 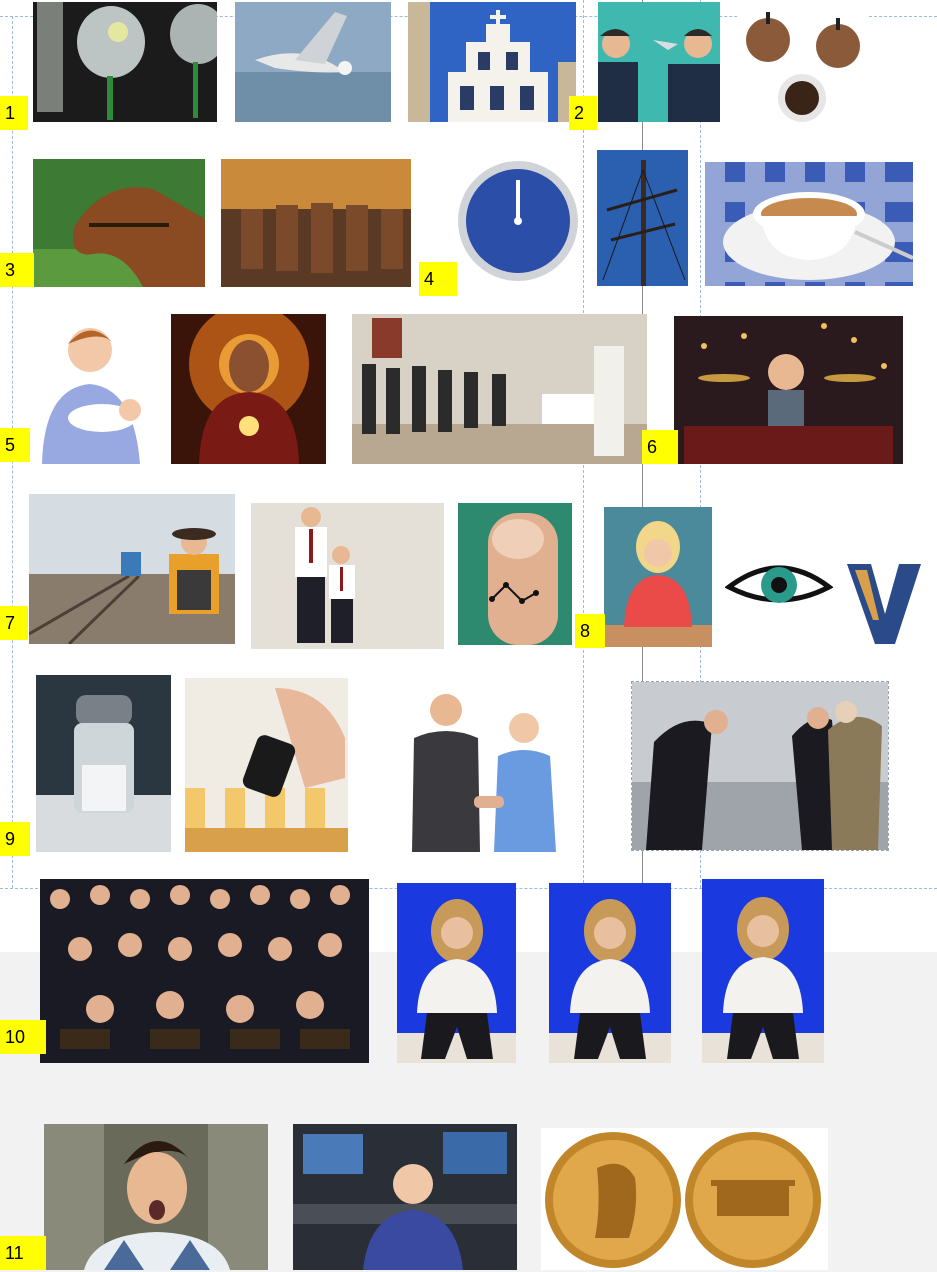 I want to click on row-number-label: 3, so click(x=17, y=270).